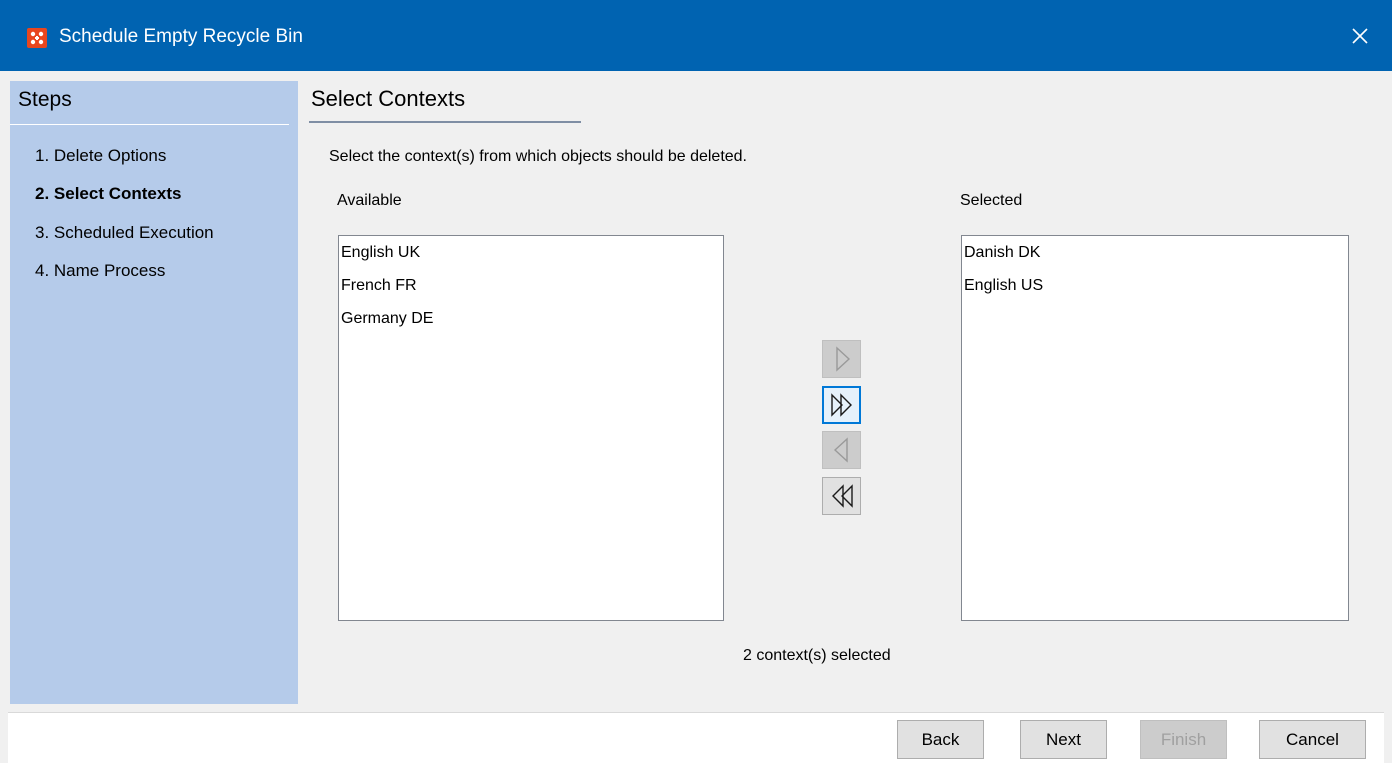 This screenshot has height=763, width=1392. What do you see at coordinates (1312, 739) in the screenshot?
I see `cancel-button: Cancel` at bounding box center [1312, 739].